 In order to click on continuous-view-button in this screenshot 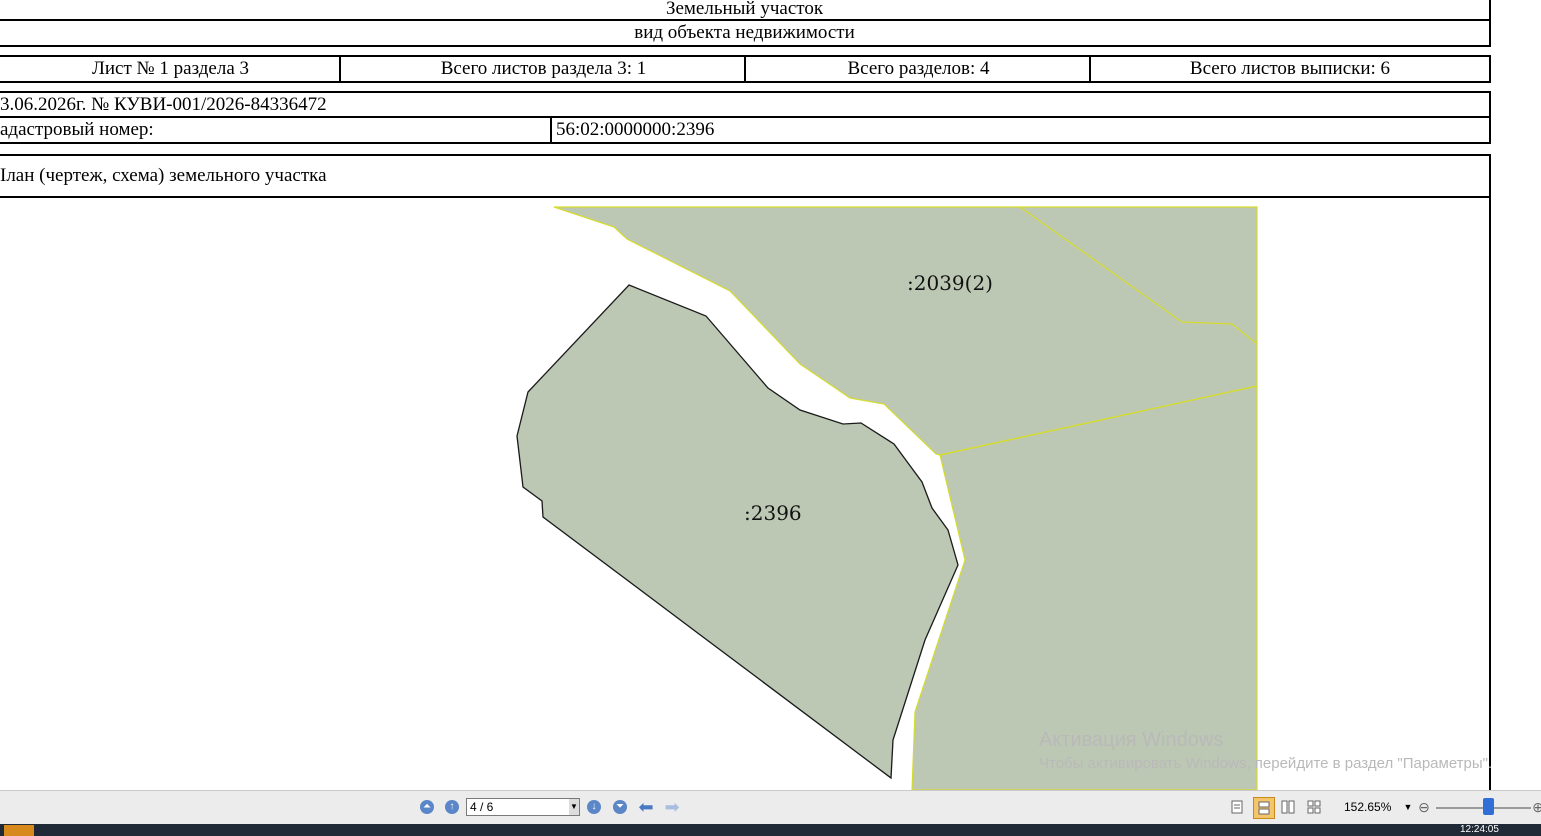, I will do `click(1264, 808)`.